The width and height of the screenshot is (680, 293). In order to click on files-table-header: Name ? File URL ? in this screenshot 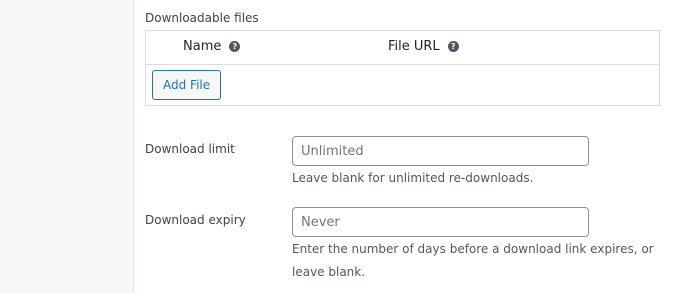, I will do `click(402, 48)`.